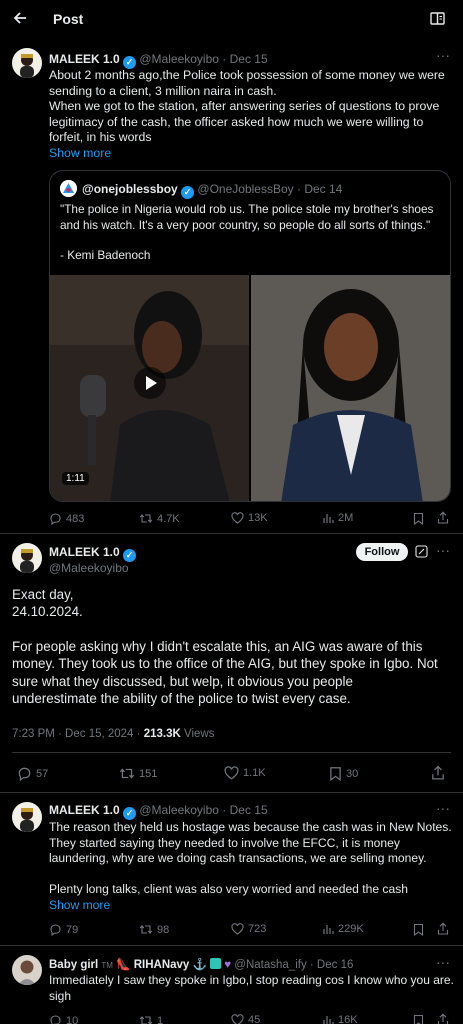  Describe the element at coordinates (348, 1019) in the screenshot. I see `views-count: 16K` at that location.